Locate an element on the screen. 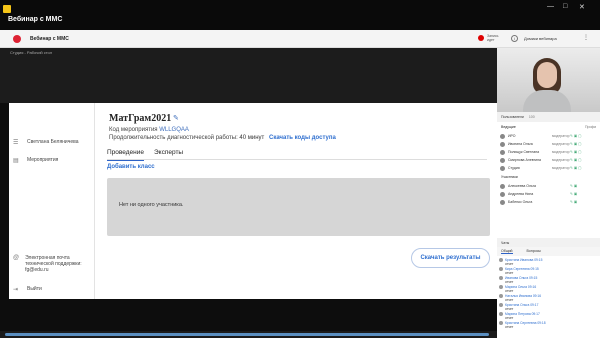  breadcrumb: Студия - Рабочий стол is located at coordinates (31, 52).